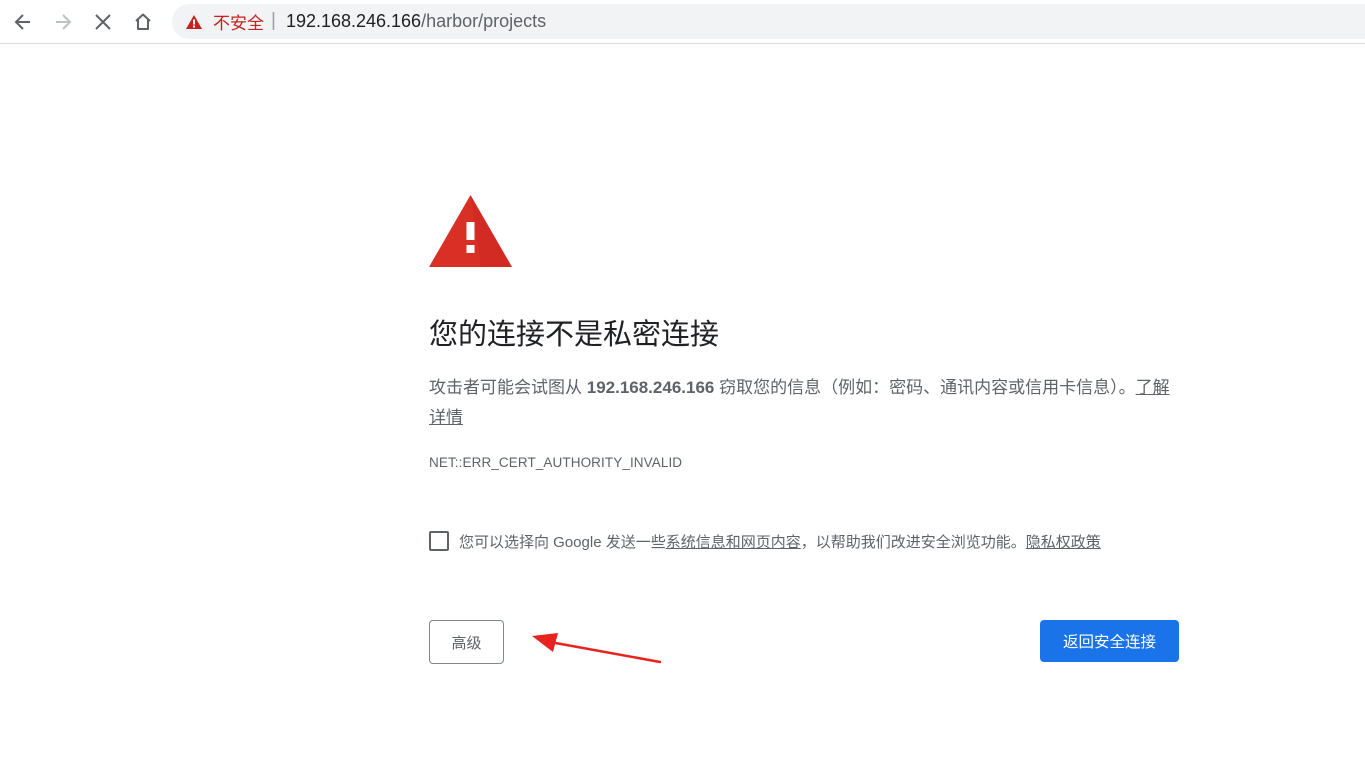  I want to click on error-code: NET::ERR_CERT_AUTHORITY_INVALID, so click(556, 462).